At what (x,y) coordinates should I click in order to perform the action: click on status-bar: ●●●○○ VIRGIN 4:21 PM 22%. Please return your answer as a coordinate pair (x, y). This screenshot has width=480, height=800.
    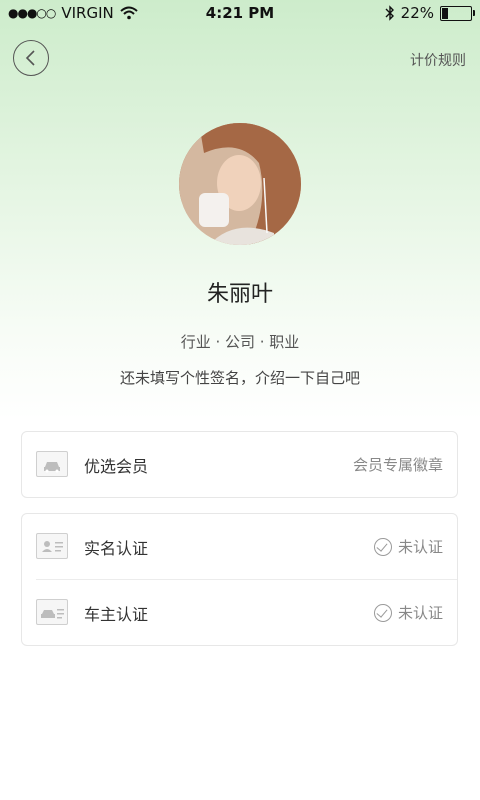
    Looking at the image, I should click on (240, 13).